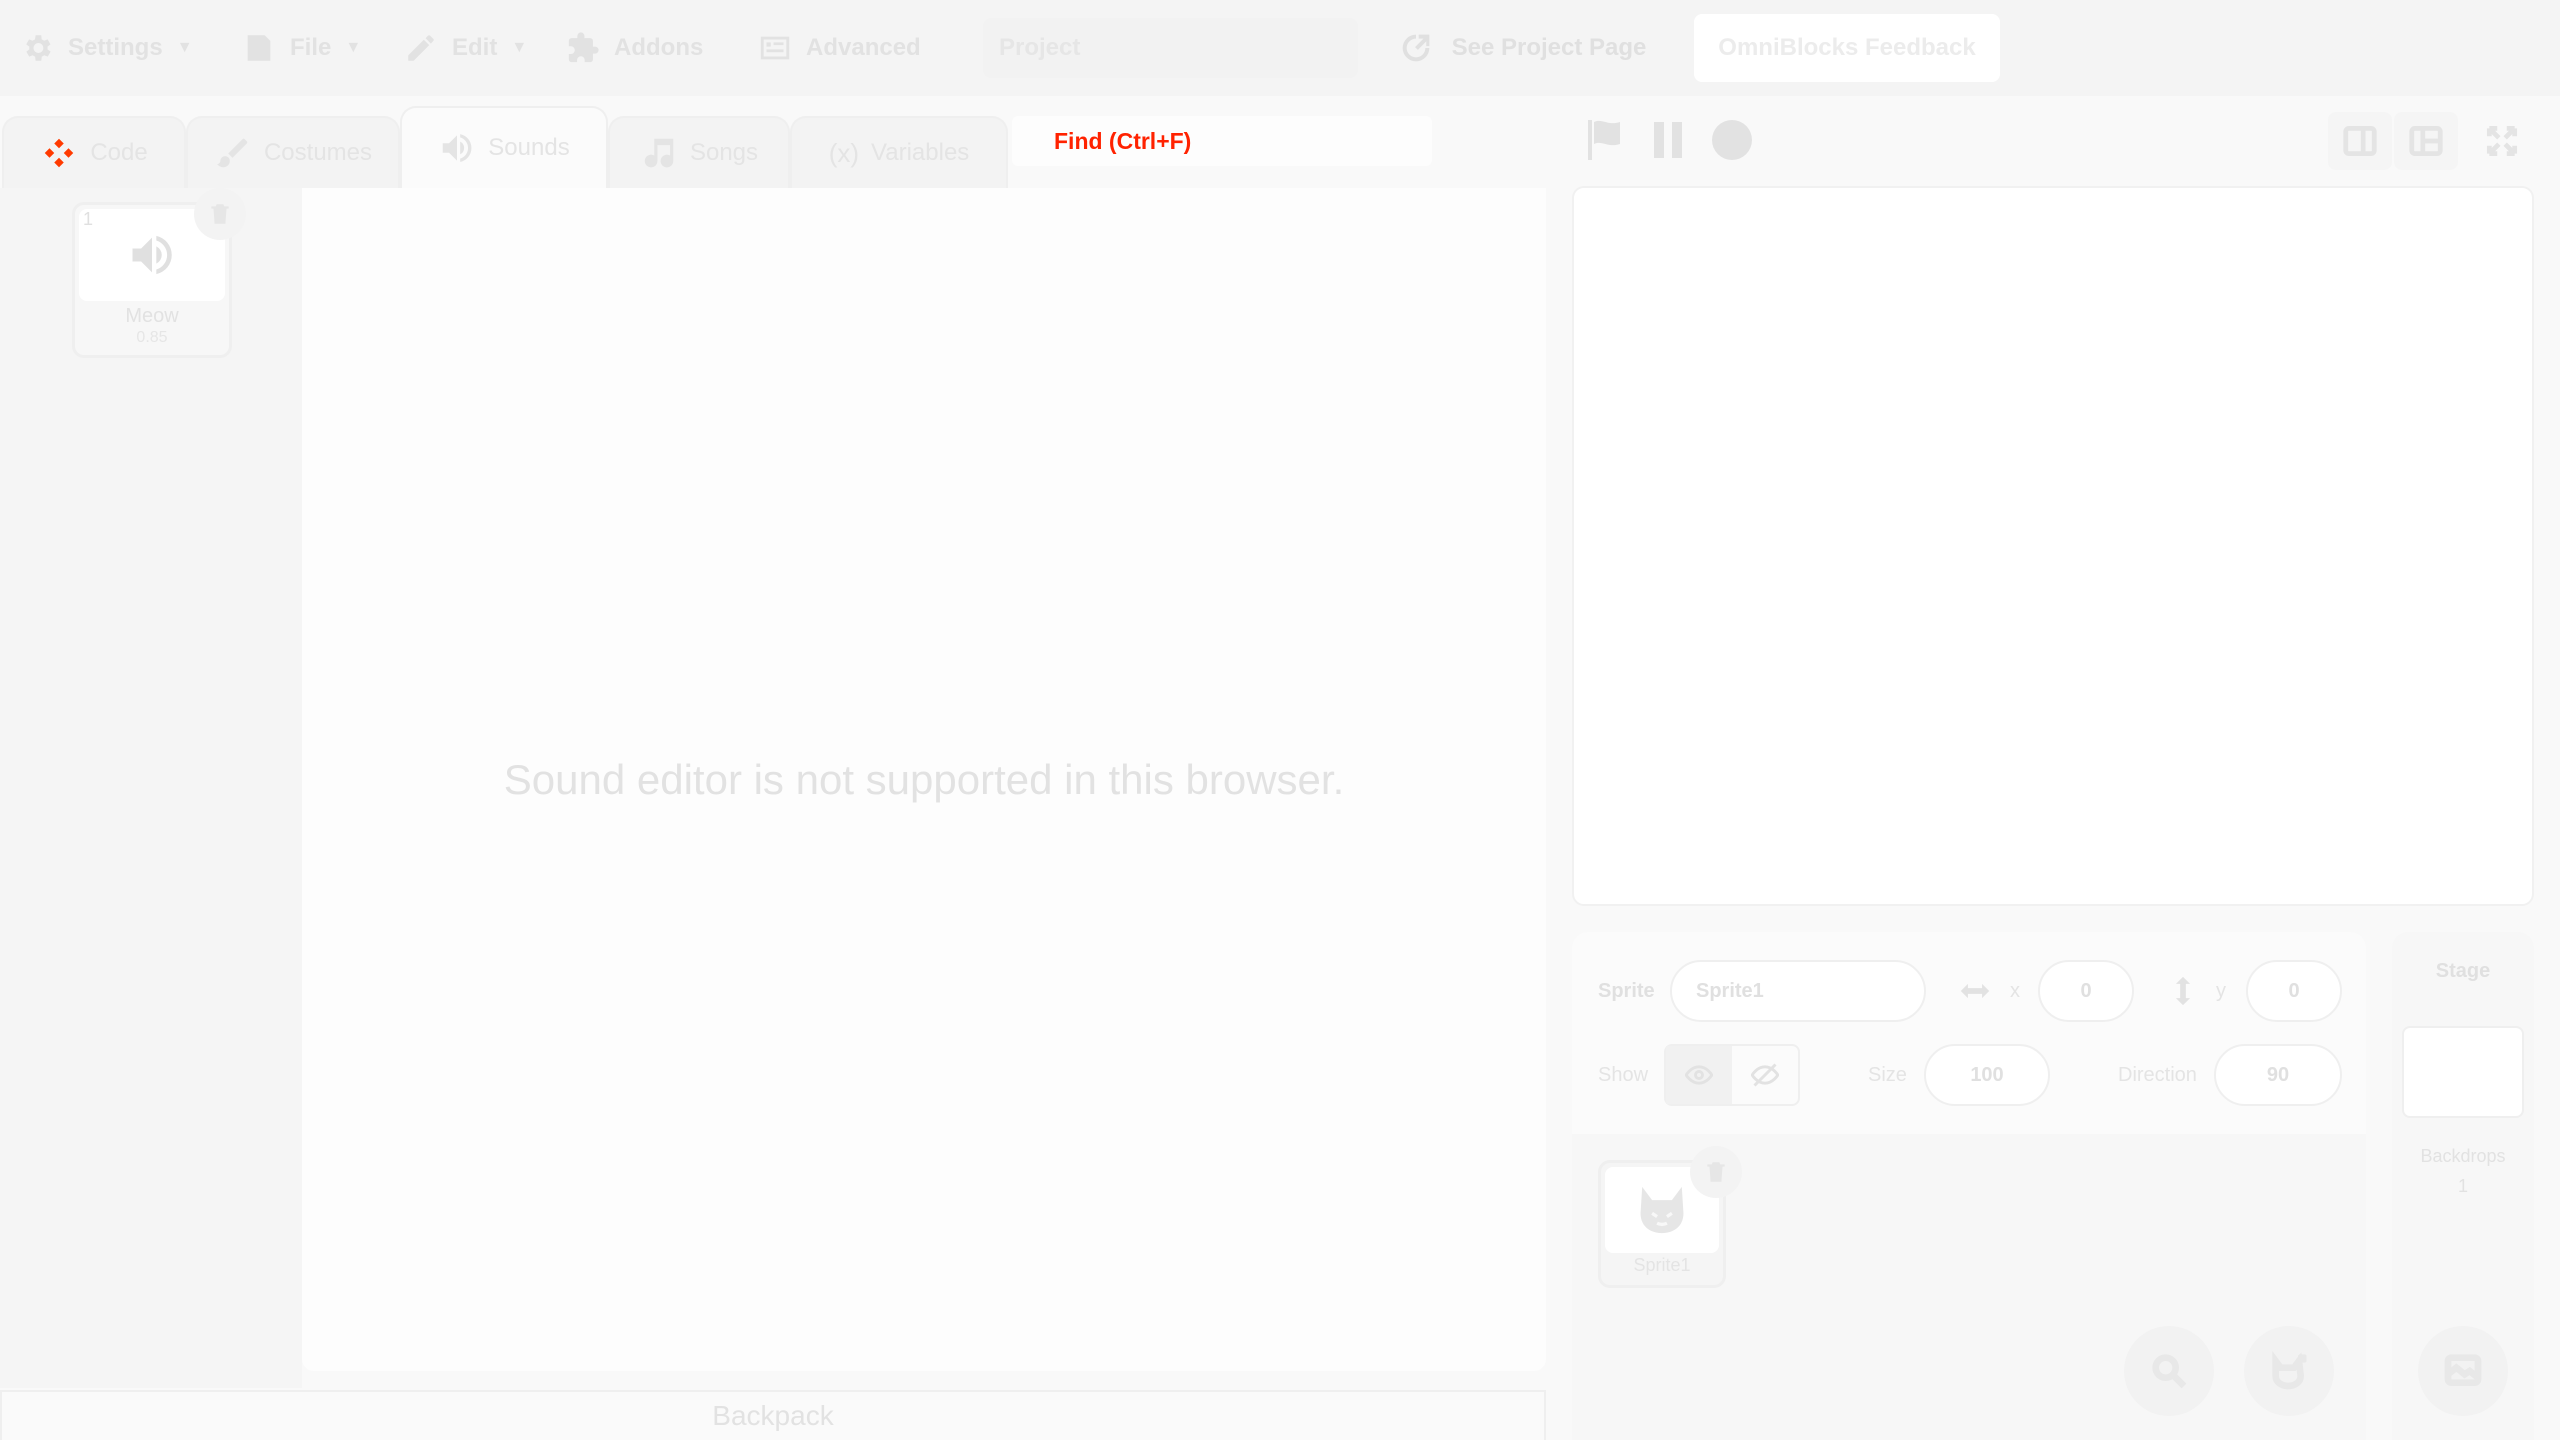 Image resolution: width=2560 pixels, height=1440 pixels. I want to click on eye-off-icon, so click(1765, 1075).